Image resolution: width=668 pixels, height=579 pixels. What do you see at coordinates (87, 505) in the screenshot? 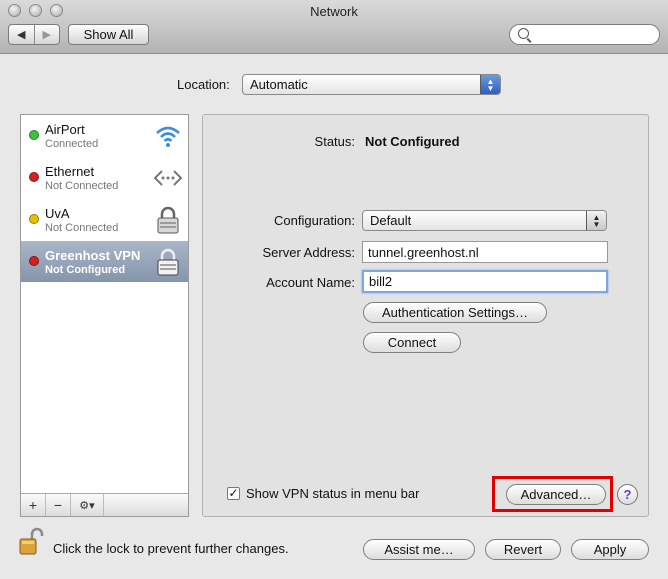
I see `gear-menu-button: ⚙▾` at bounding box center [87, 505].